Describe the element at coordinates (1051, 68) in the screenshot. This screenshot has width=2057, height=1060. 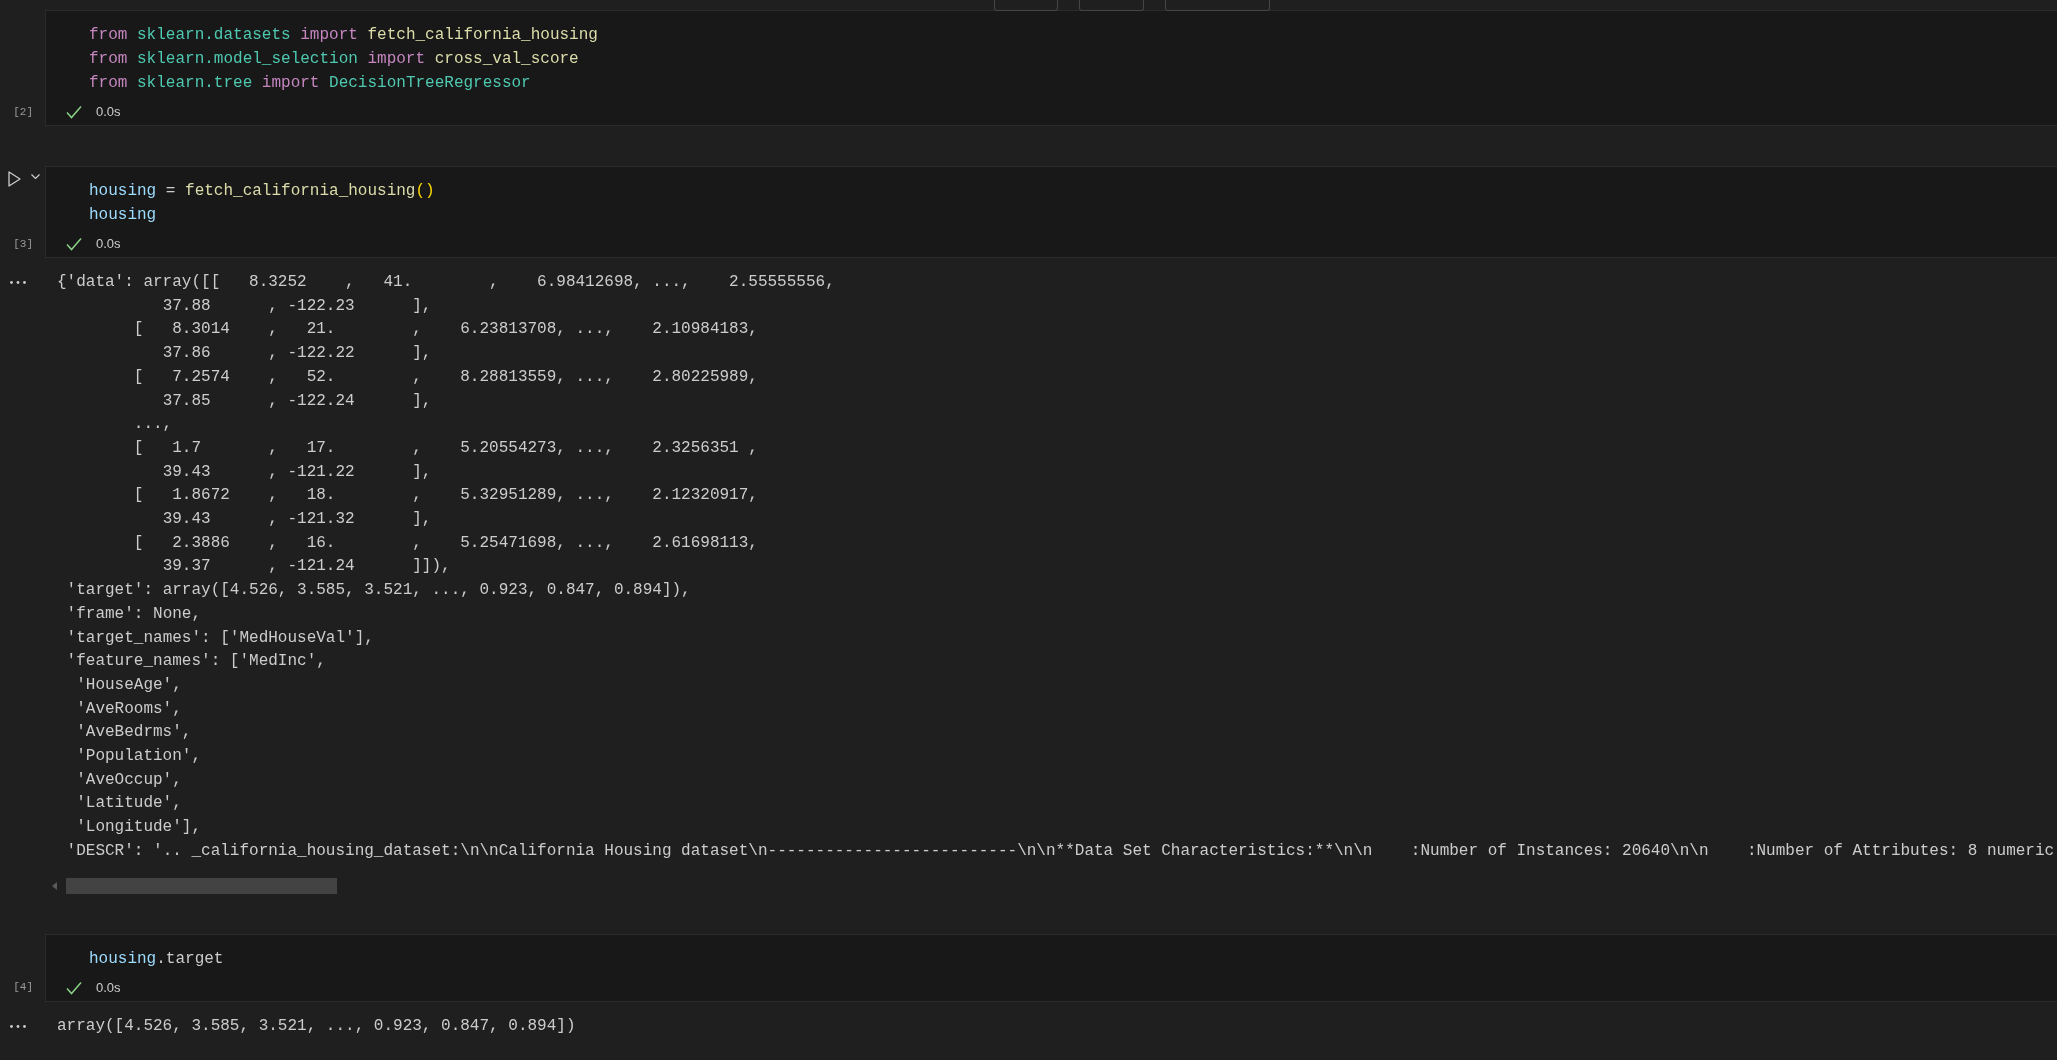
I see `code-editor: from sklearn.datasets import fetch_california_housing from sklearn.model_selection import cross_val_score from sklearn.tree import DecisionTreeRegressor 0.0s` at that location.